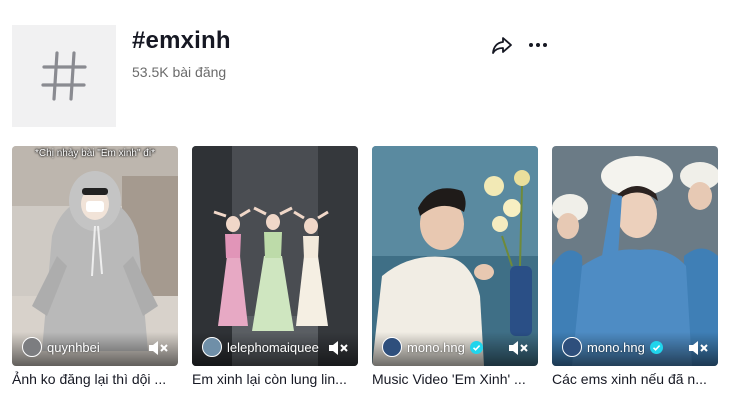  I want to click on more-dots-icon, so click(538, 45).